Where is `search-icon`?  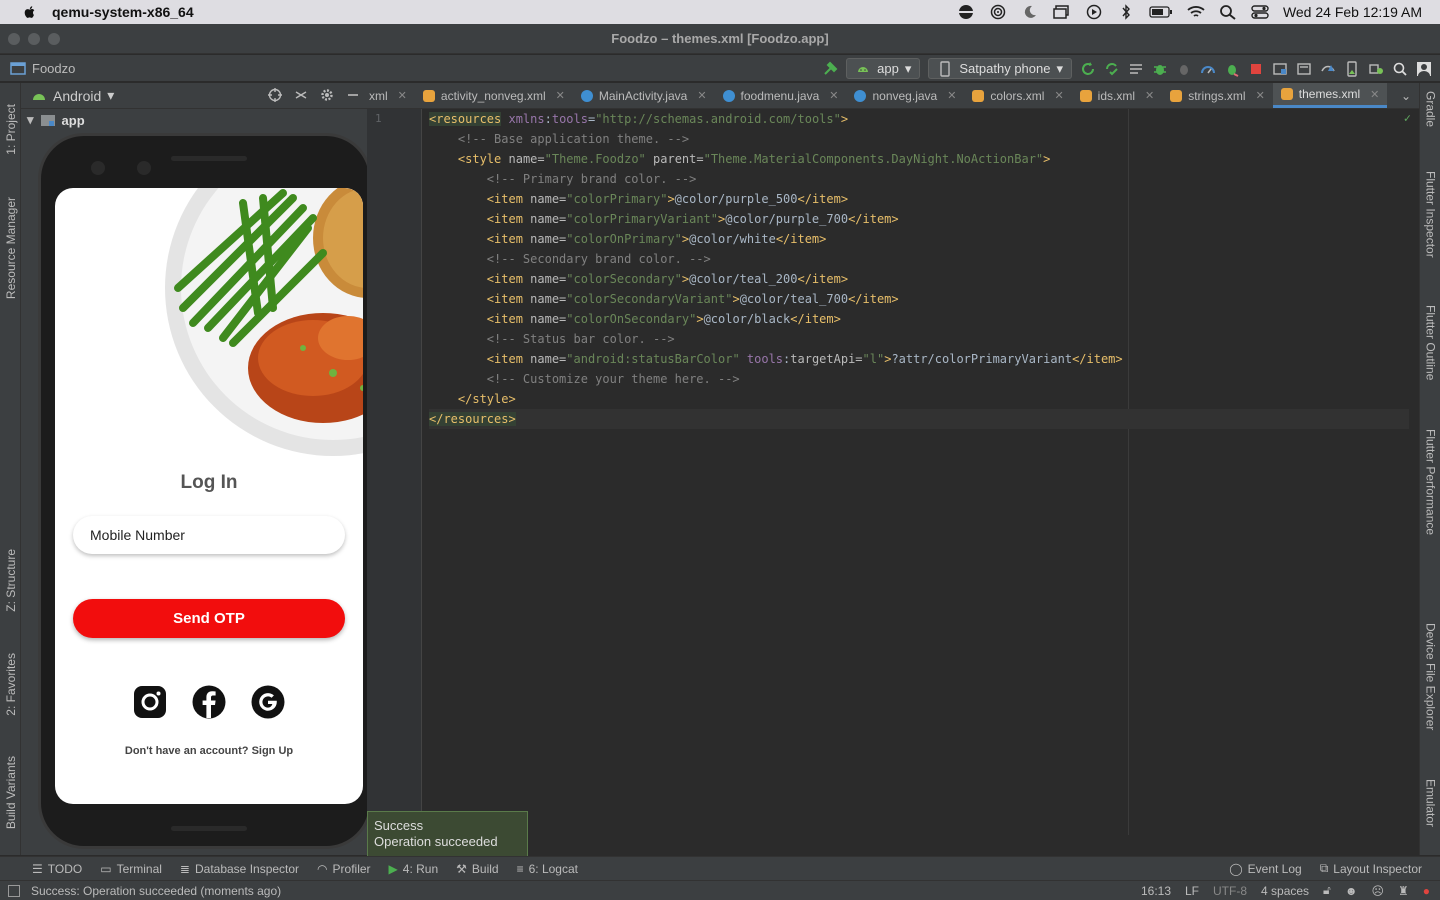 search-icon is located at coordinates (1228, 12).